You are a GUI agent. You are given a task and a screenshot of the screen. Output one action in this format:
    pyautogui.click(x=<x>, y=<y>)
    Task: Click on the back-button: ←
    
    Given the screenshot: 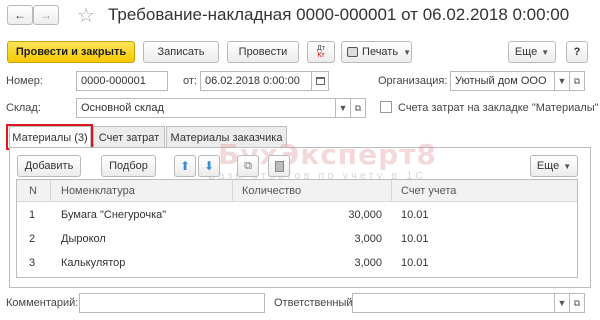 What is the action you would take?
    pyautogui.click(x=20, y=15)
    